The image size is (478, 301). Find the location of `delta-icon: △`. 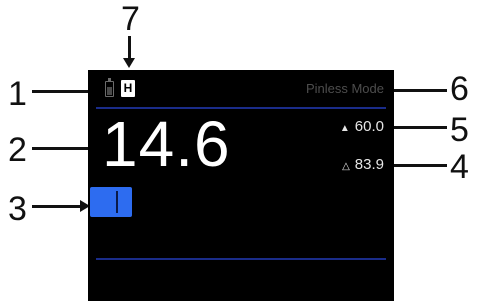

delta-icon: △ is located at coordinates (346, 166).